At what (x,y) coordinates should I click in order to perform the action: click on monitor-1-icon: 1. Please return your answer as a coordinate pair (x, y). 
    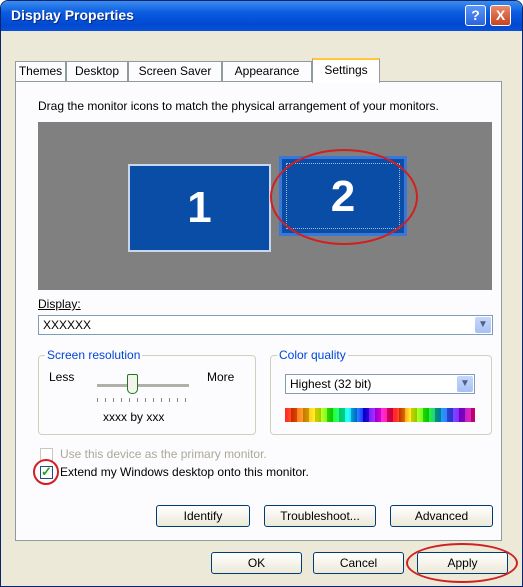
    Looking at the image, I should click on (199, 208).